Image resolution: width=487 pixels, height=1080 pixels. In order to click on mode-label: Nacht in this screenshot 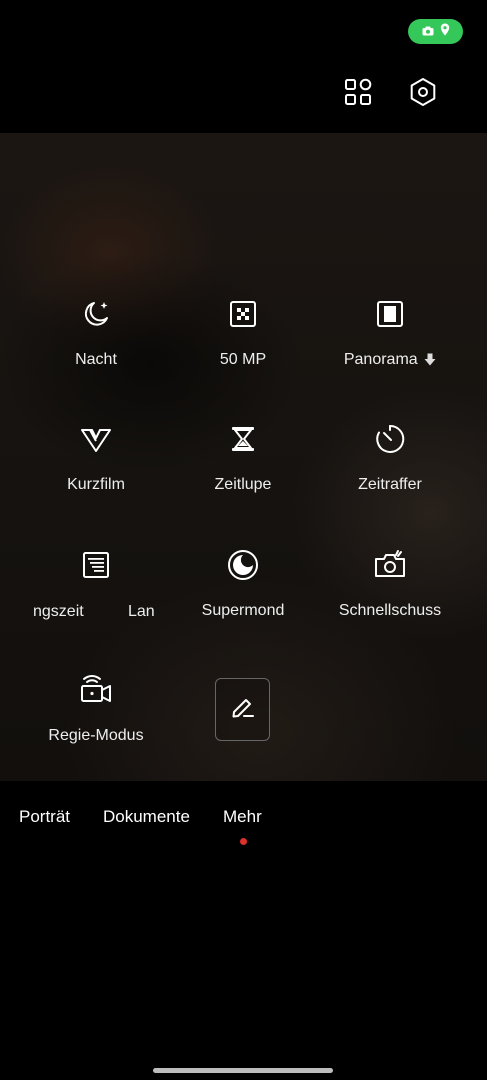, I will do `click(96, 359)`.